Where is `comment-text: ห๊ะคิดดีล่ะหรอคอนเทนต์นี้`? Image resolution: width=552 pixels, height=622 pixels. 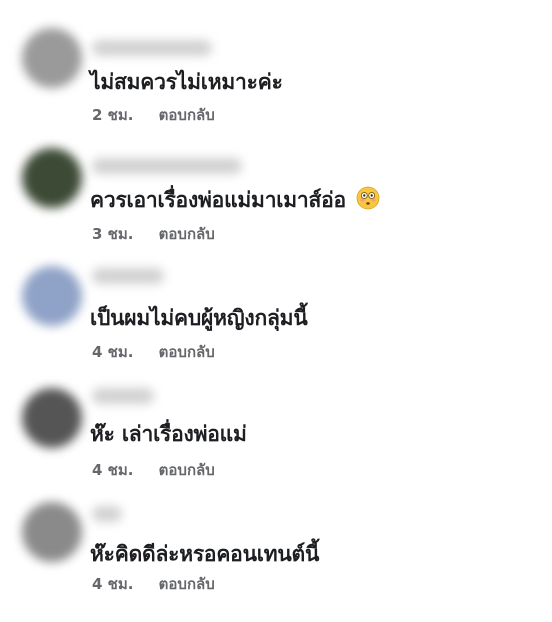
comment-text: ห๊ะคิดดีล่ะหรอคอนเทนต์นี้ is located at coordinates (205, 554).